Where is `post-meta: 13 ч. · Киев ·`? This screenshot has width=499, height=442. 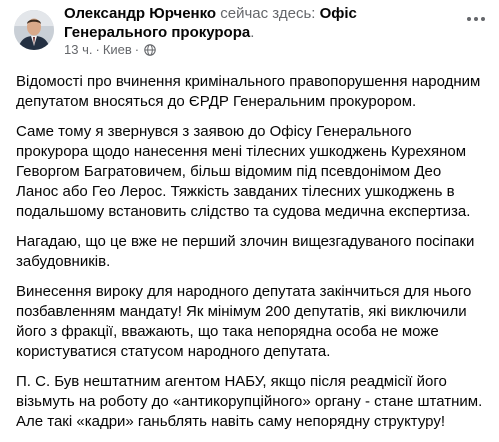 post-meta: 13 ч. · Киев · is located at coordinates (110, 50).